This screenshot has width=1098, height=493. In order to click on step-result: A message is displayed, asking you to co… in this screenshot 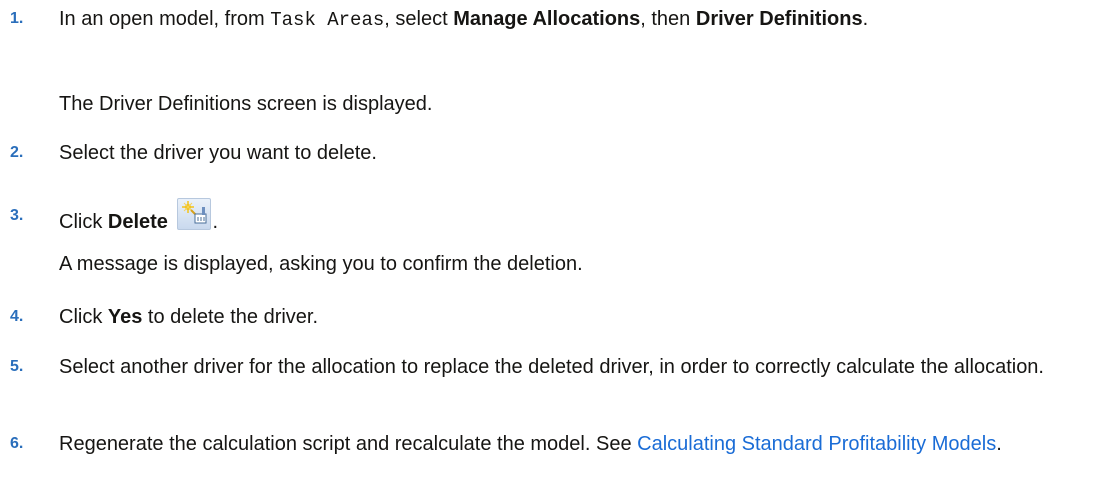, I will do `click(321, 264)`.